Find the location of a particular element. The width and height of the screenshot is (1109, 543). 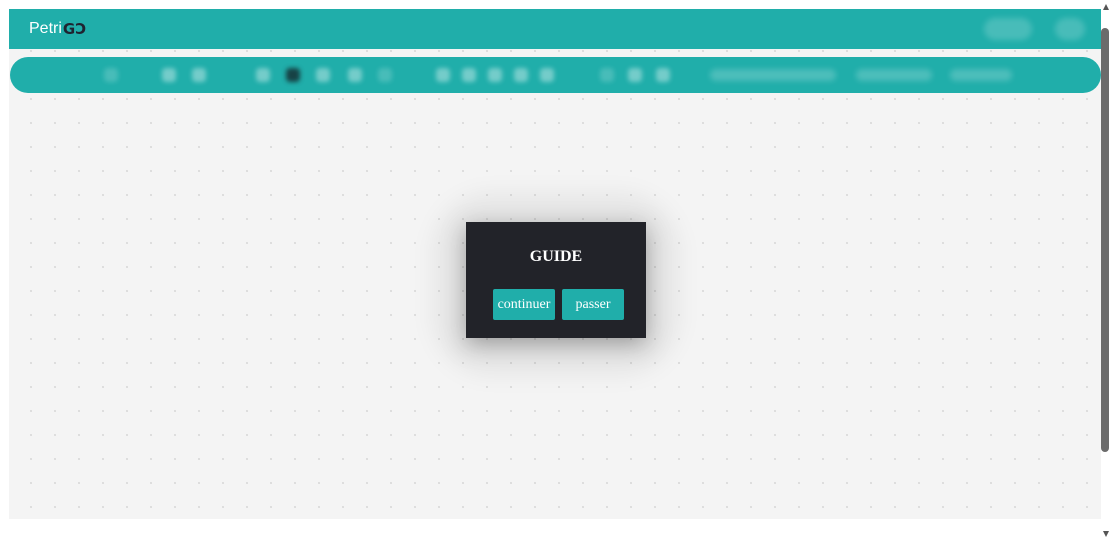

skip-button: passer is located at coordinates (593, 304).